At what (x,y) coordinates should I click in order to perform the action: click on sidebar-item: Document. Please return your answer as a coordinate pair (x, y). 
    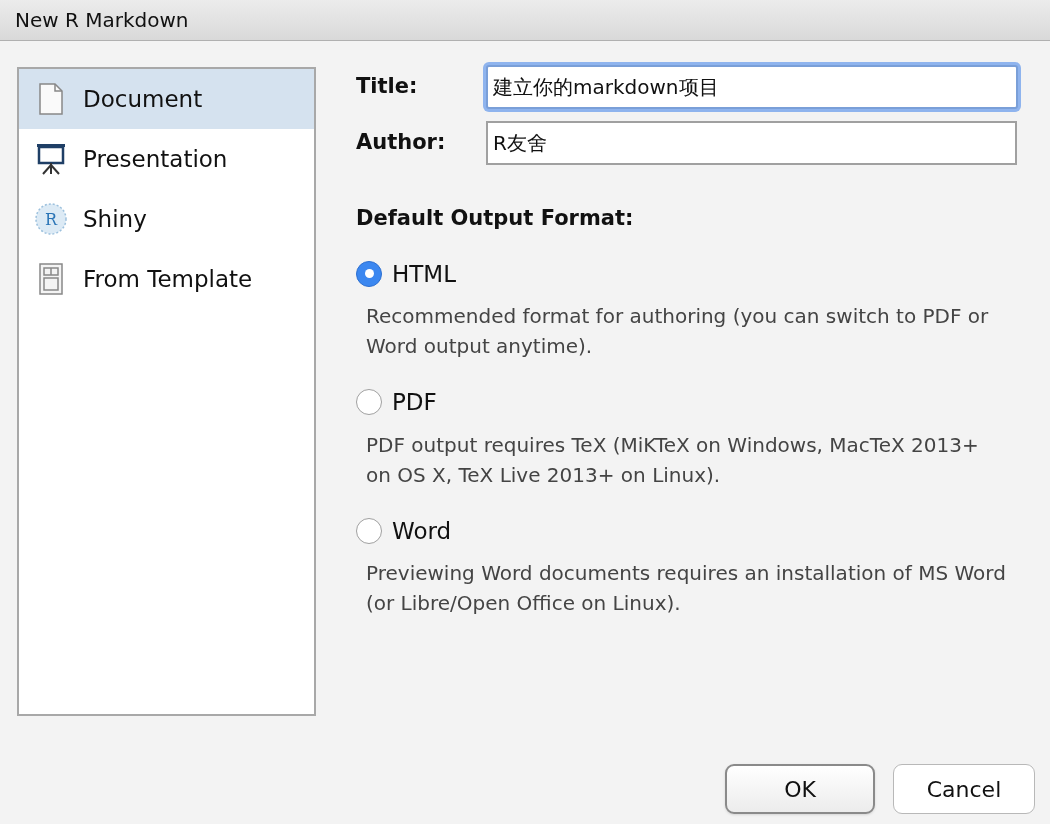
    Looking at the image, I should click on (166, 99).